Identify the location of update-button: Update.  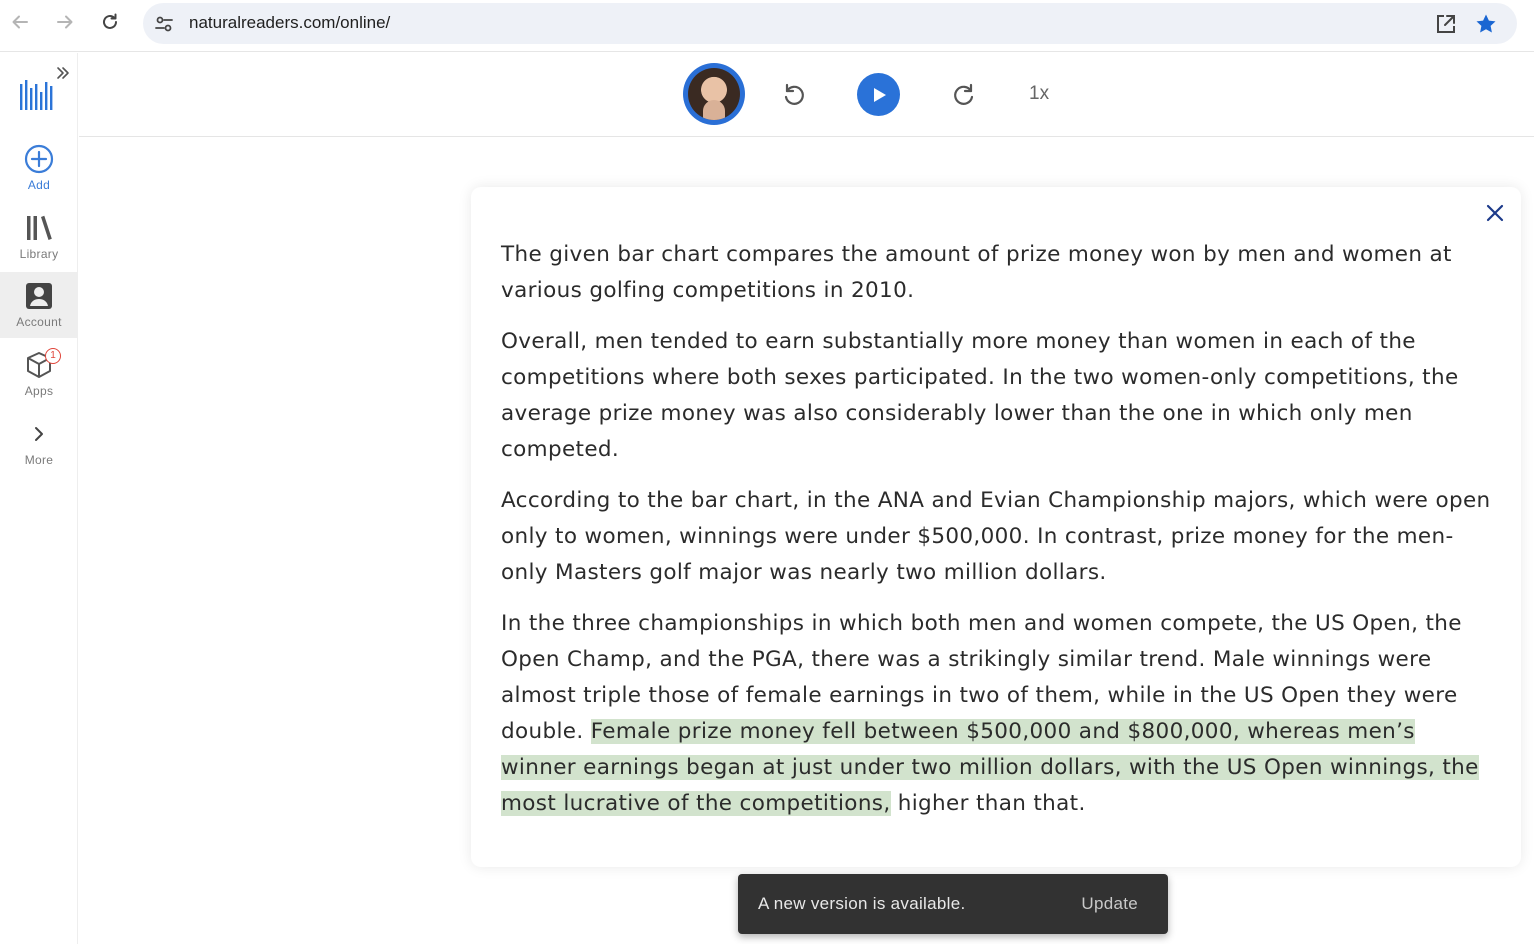
(1109, 904).